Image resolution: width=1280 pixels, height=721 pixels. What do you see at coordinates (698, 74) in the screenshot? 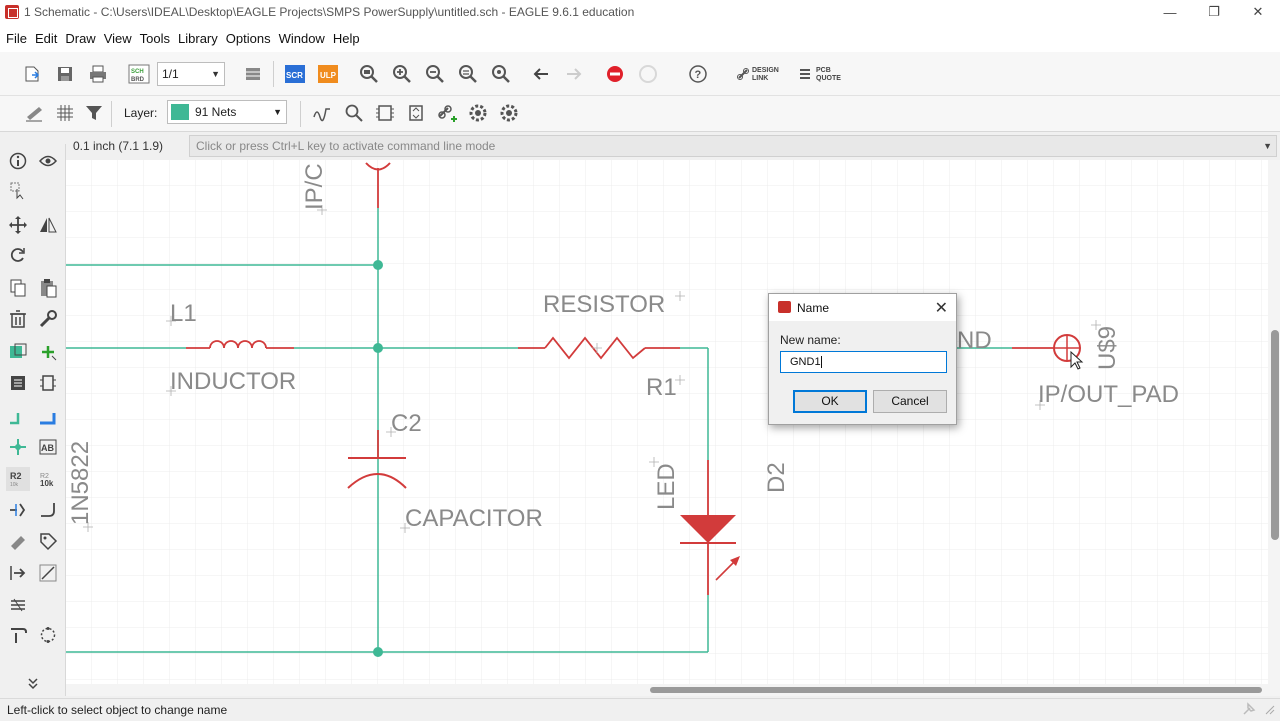
I see `help-icon: ?` at bounding box center [698, 74].